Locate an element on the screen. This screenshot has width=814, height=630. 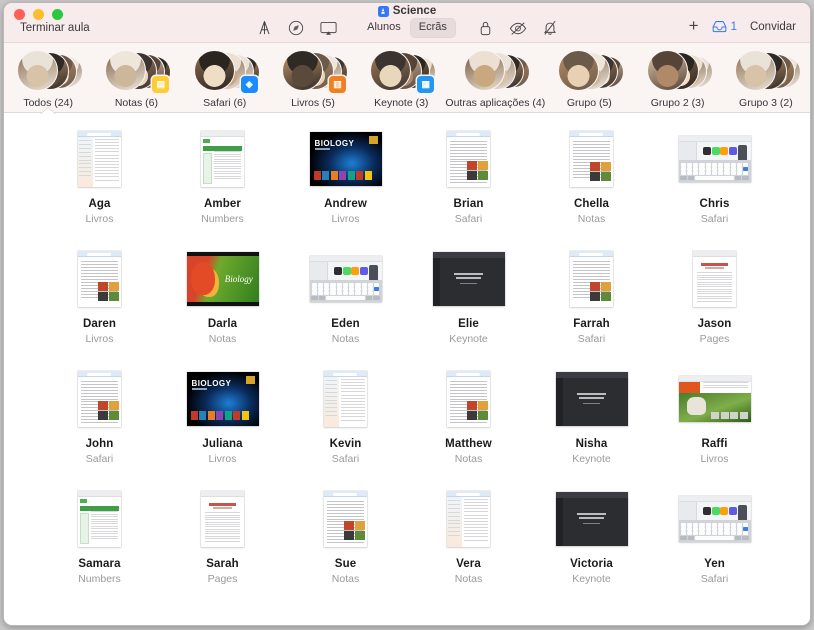
invite-button: Convidar is located at coordinates (773, 27).